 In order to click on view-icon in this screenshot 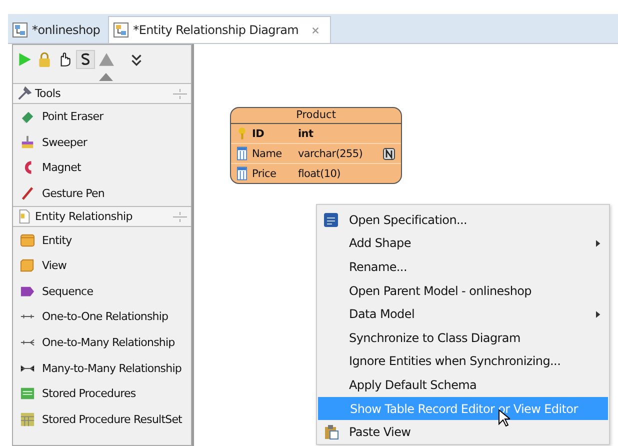, I will do `click(27, 266)`.